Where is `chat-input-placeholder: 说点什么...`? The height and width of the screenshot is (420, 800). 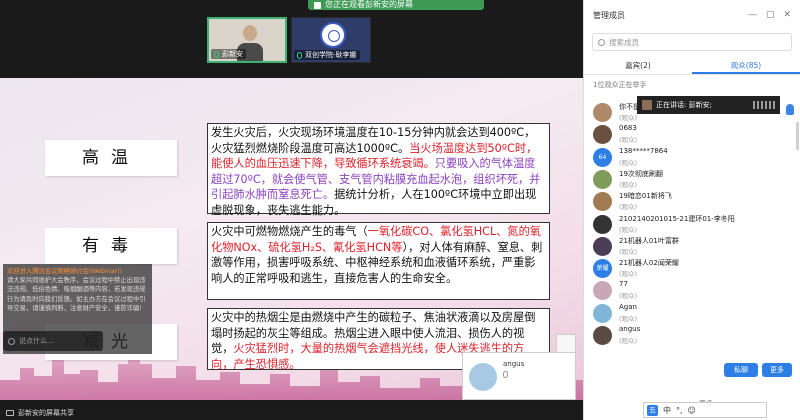
chat-input-placeholder: 说点什么... is located at coordinates (36, 341).